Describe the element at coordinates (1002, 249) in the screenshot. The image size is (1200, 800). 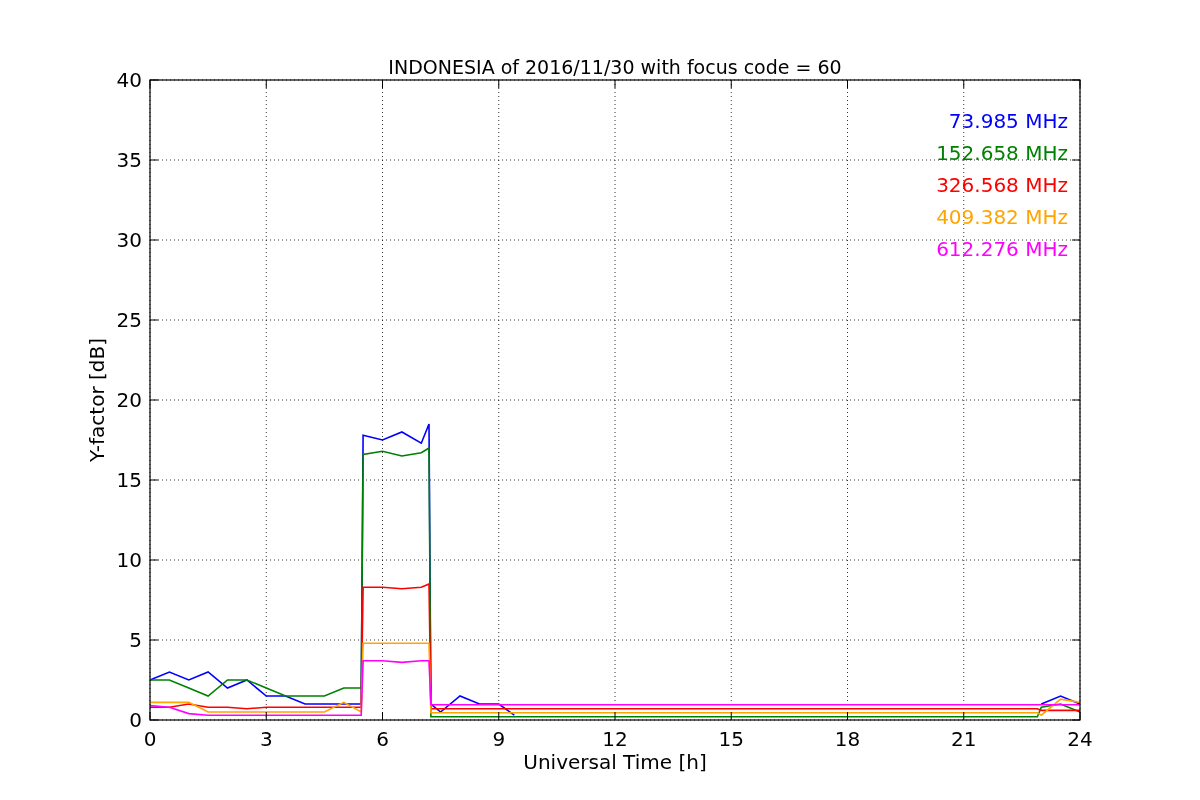
I see `legend-label: 612.276 MHz` at that location.